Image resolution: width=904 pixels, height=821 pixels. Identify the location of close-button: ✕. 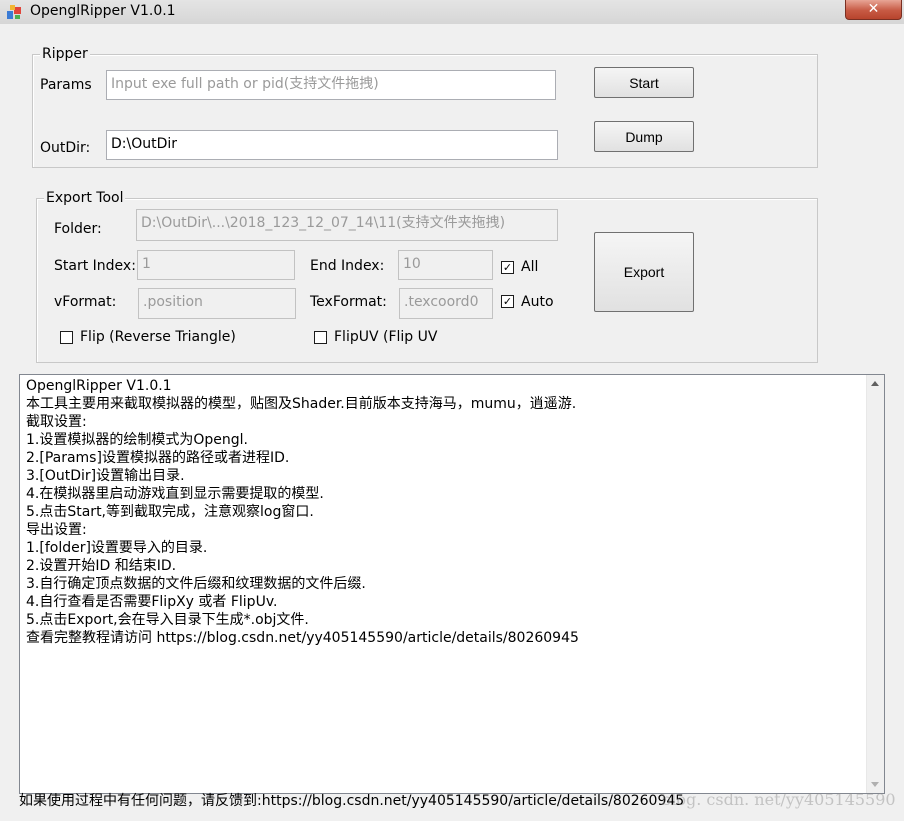
(873, 10).